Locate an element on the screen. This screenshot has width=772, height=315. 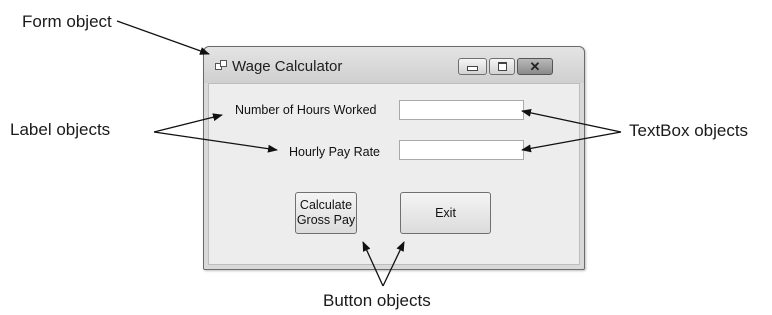
form-arrow is located at coordinates (163, 37).